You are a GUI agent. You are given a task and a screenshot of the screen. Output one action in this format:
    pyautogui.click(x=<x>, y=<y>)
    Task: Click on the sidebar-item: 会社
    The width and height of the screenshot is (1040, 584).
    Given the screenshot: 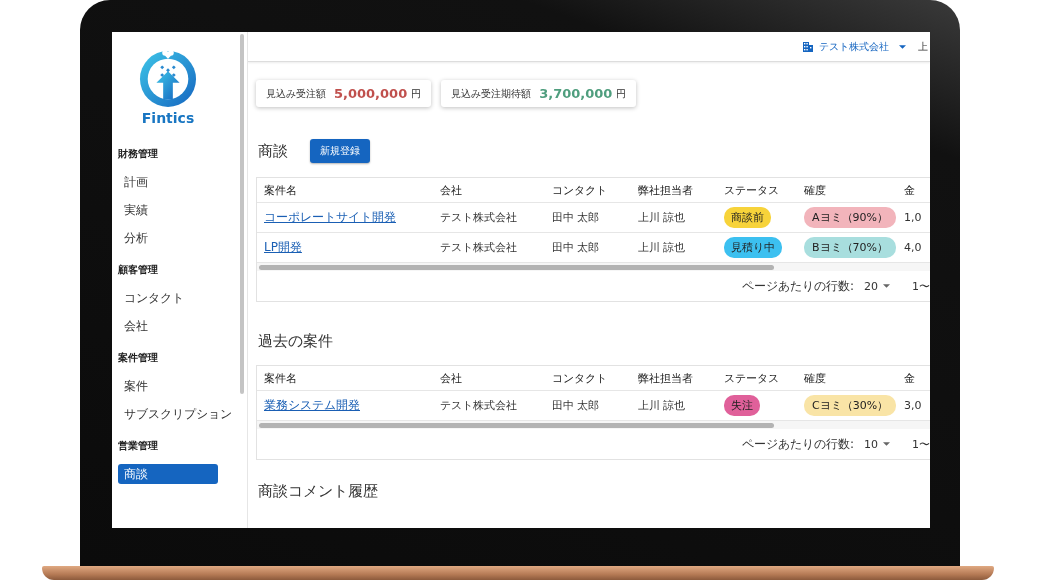 What is the action you would take?
    pyautogui.click(x=135, y=326)
    